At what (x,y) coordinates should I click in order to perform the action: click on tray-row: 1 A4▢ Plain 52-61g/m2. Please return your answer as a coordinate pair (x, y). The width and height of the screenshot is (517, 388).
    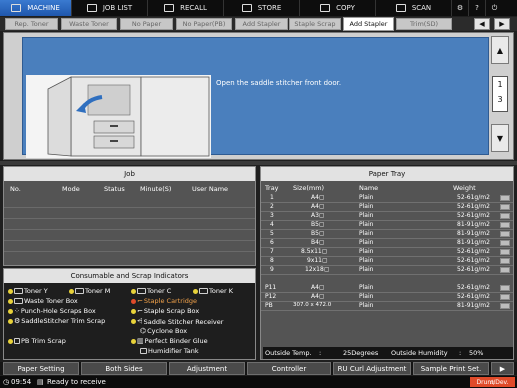
    Looking at the image, I should click on (387, 198).